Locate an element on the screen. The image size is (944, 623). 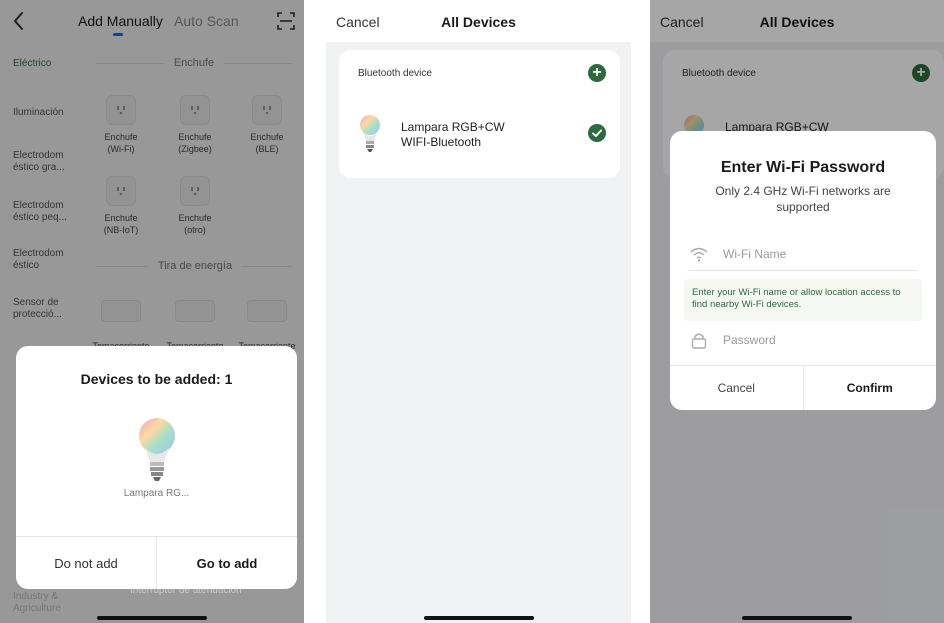
nav-bar: Cancel All Devices is located at coordinates (478, 21).